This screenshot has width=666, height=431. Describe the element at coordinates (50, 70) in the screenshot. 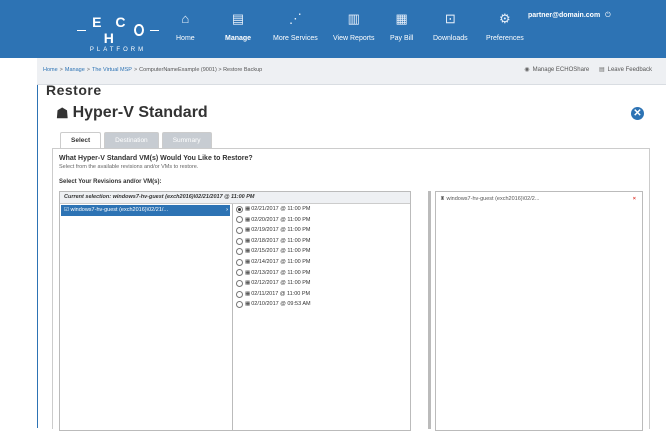

I see `breadcrumb-home: Home` at that location.